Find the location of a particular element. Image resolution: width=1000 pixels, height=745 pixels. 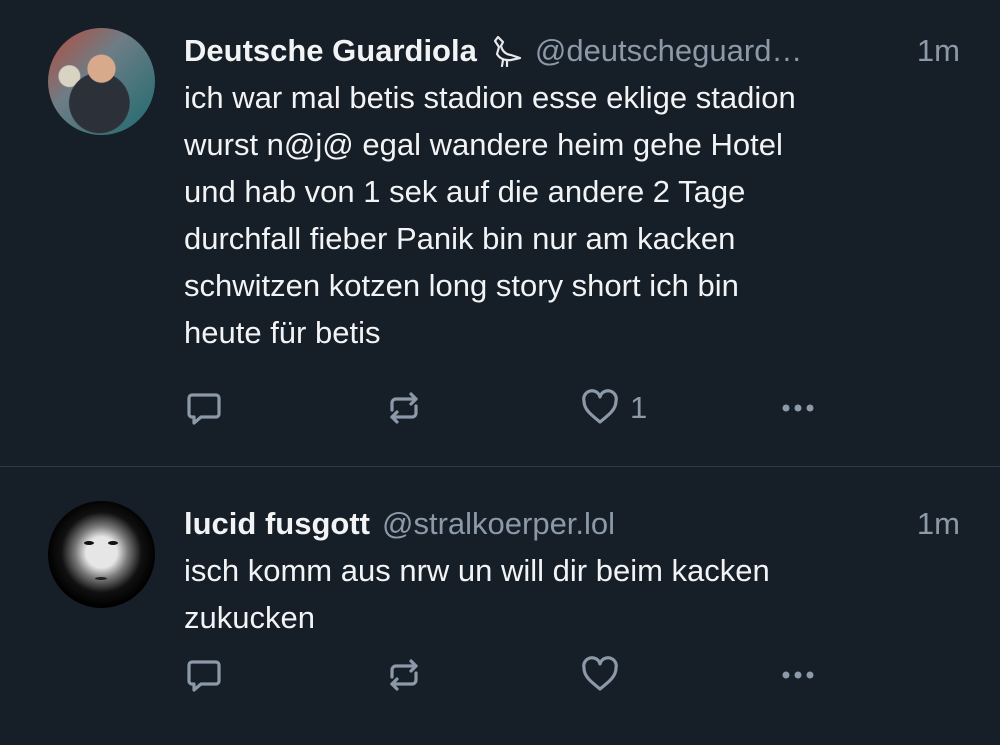

post-actions is located at coordinates (504, 675).